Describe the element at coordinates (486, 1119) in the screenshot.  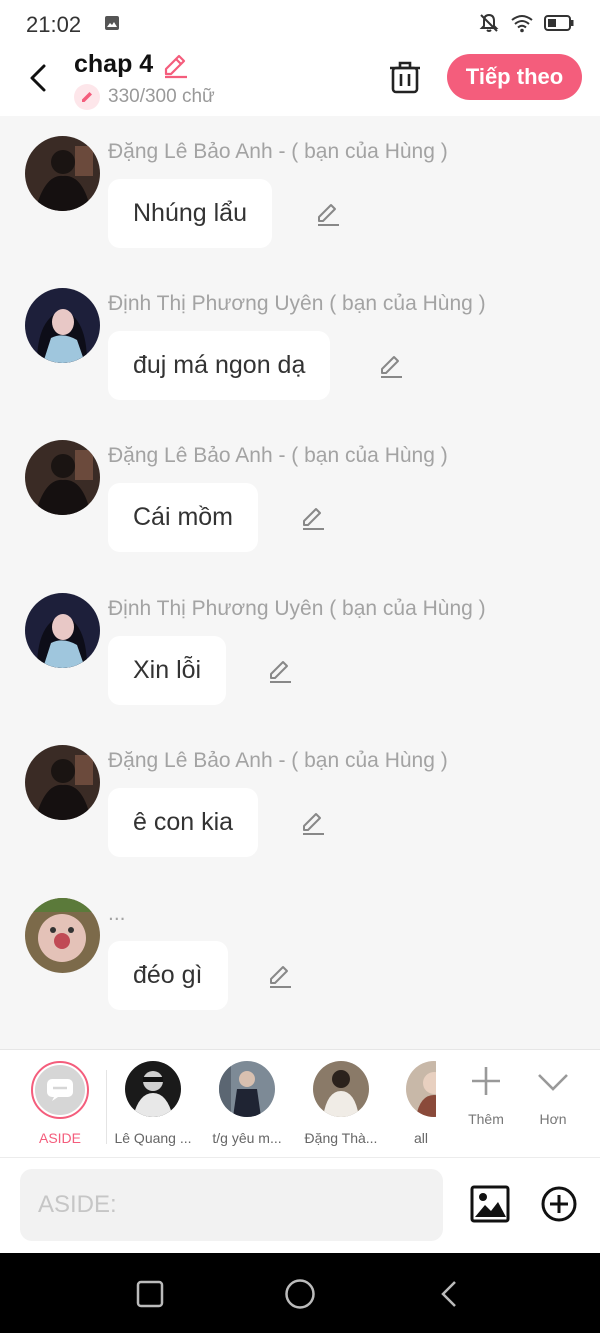
I see `more-label: Thêm` at that location.